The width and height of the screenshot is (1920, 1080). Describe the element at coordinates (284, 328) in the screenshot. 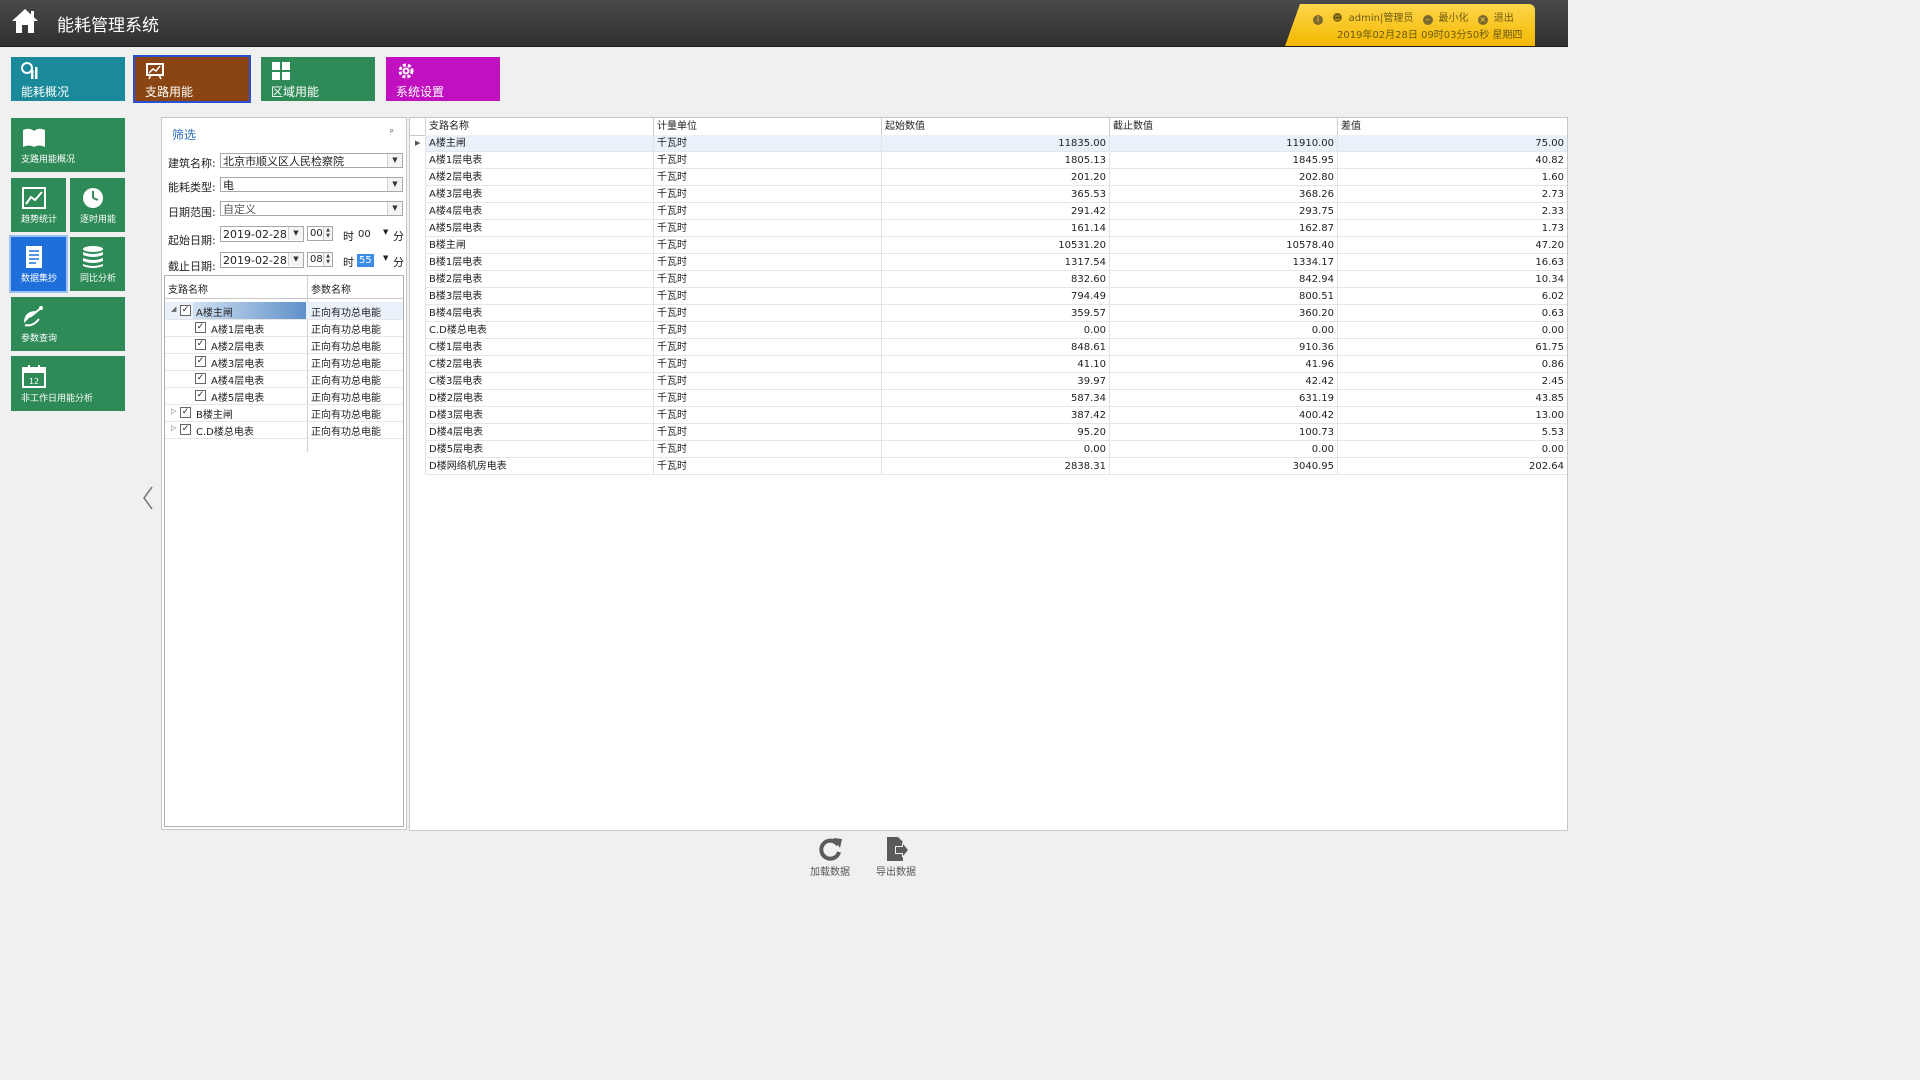

I see `tree-row: ✓ A楼1层电表 正向有功总电能` at that location.